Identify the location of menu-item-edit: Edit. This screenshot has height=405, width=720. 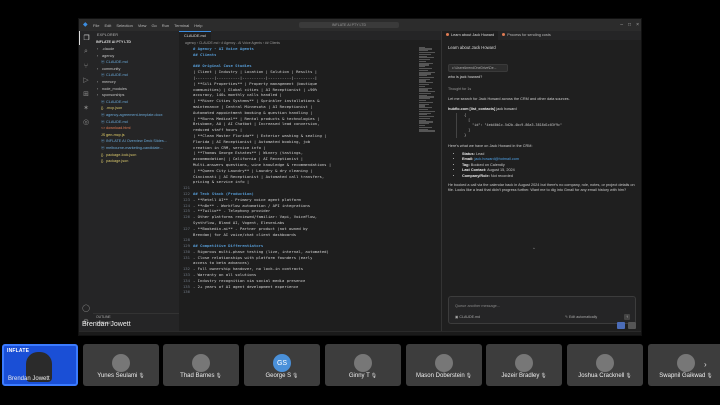
(107, 25).